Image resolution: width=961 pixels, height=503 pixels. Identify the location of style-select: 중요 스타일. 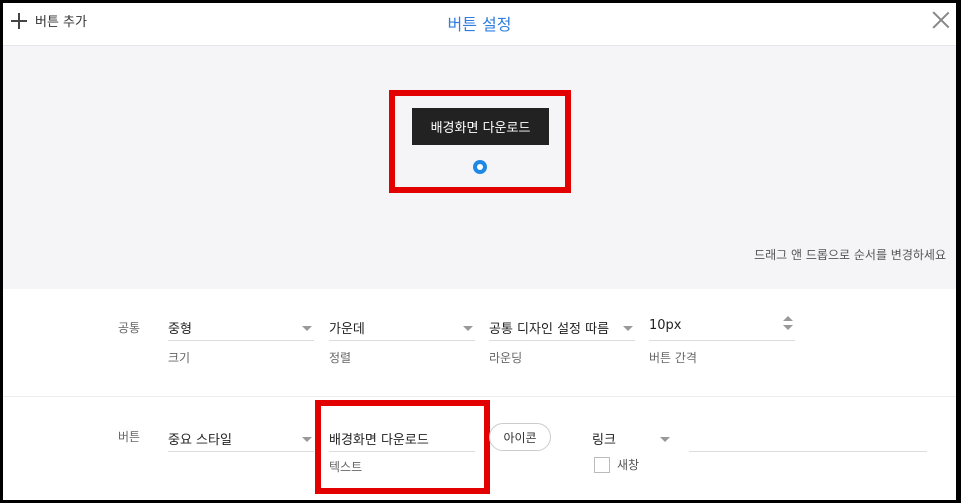
(241, 438).